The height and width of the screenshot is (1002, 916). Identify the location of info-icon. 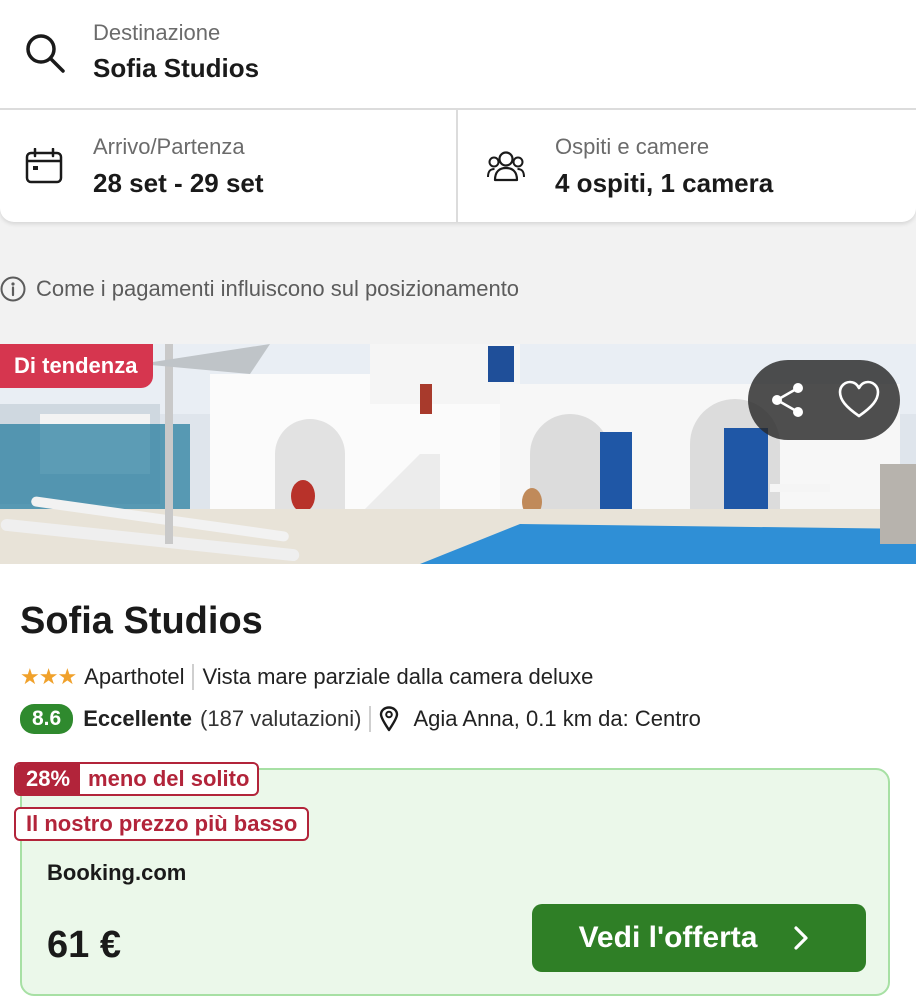
(13, 289).